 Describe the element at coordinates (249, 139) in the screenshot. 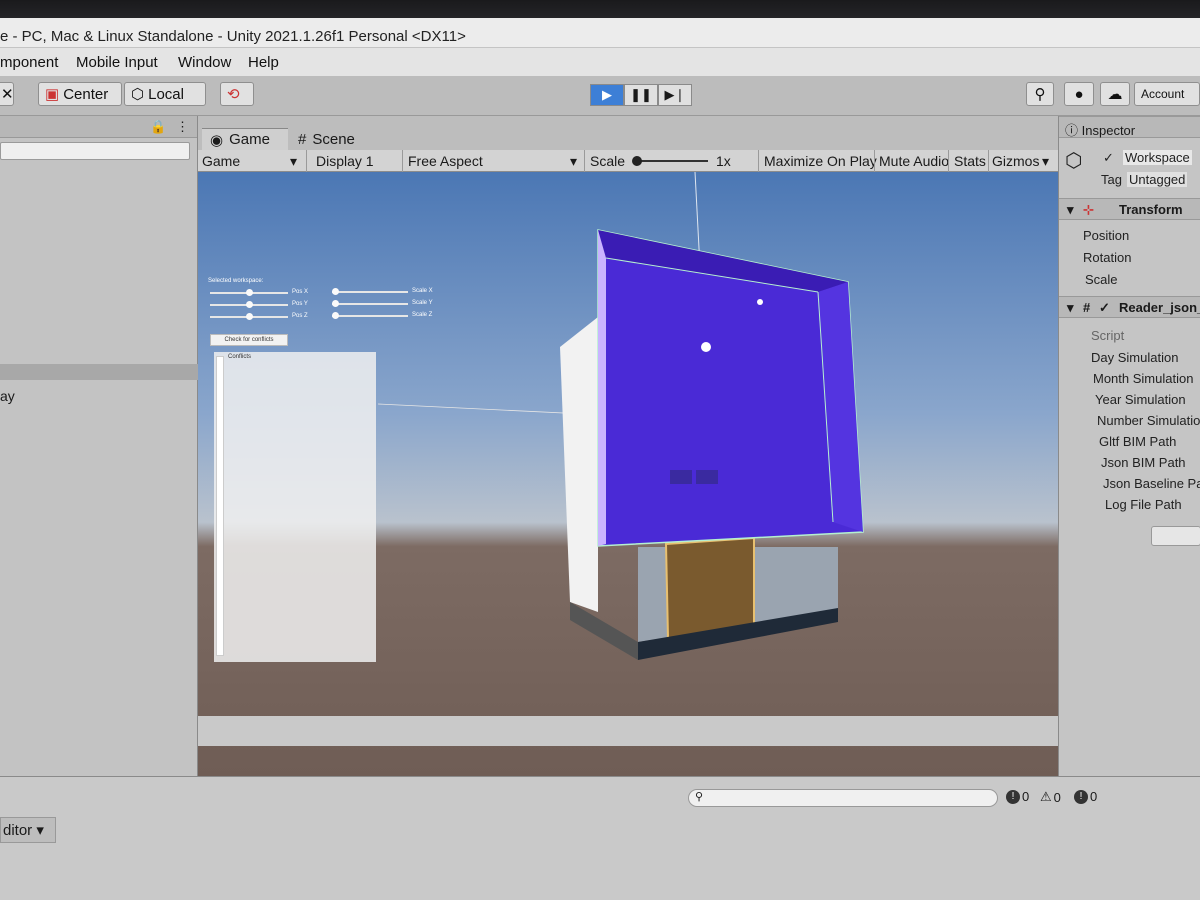

I see `tab-game-label: Game` at that location.